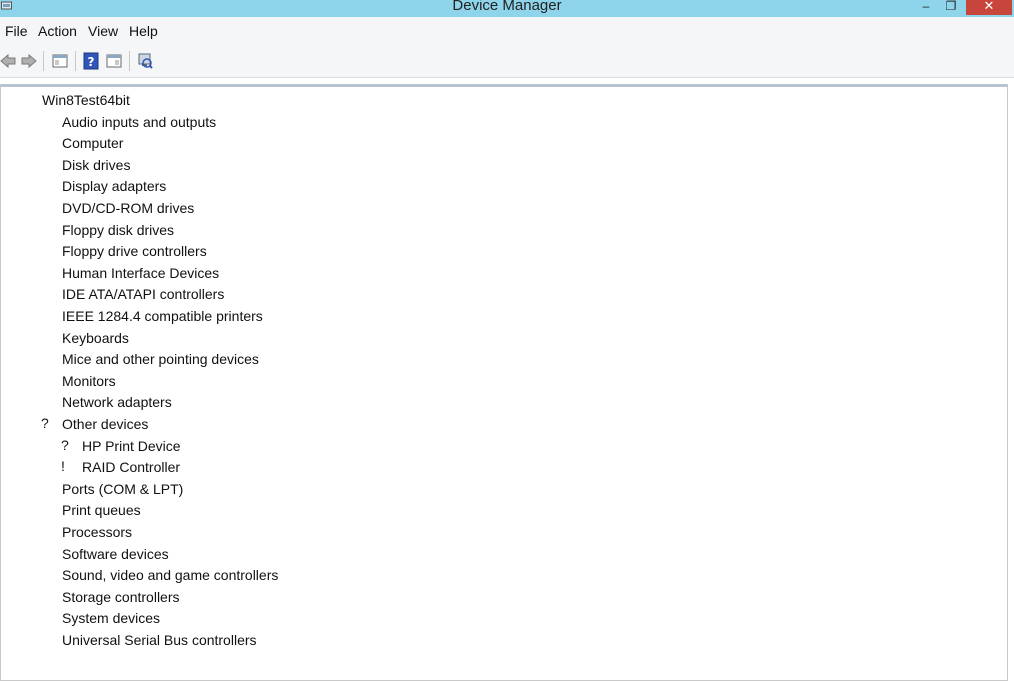  What do you see at coordinates (496, 381) in the screenshot?
I see `tree-category: Monitors` at bounding box center [496, 381].